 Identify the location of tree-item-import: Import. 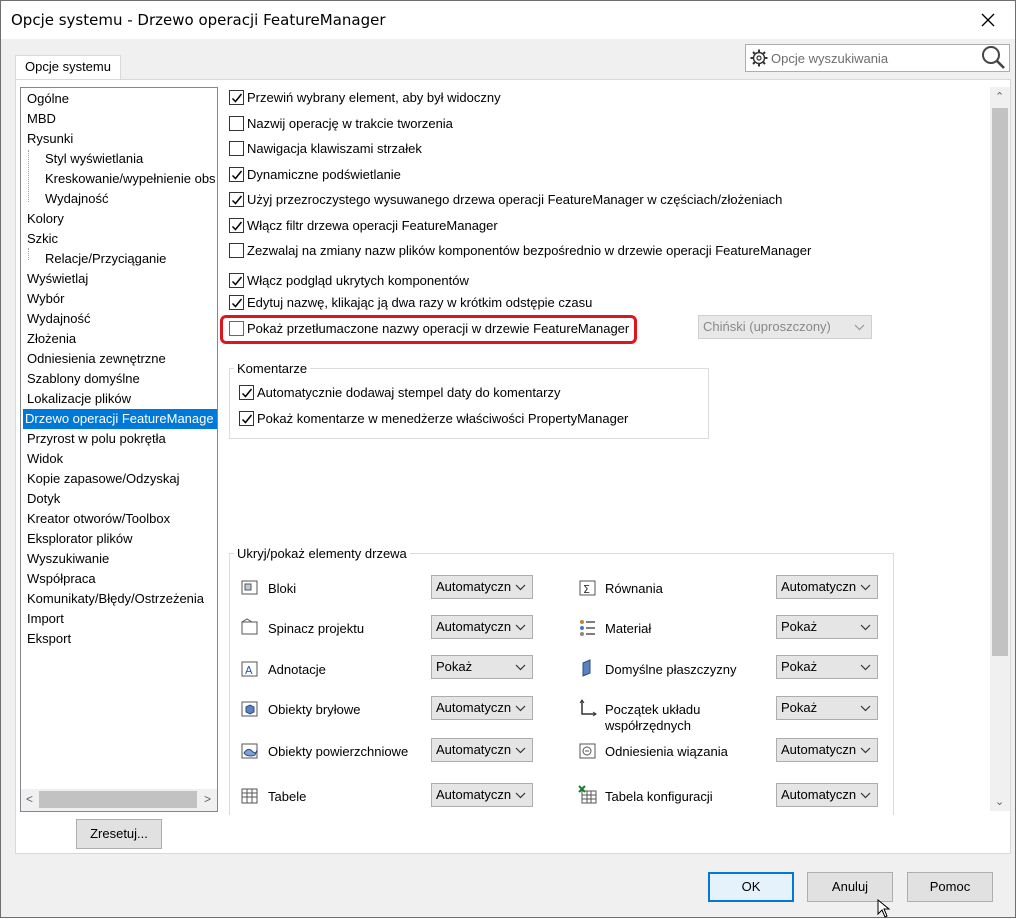
(45, 619).